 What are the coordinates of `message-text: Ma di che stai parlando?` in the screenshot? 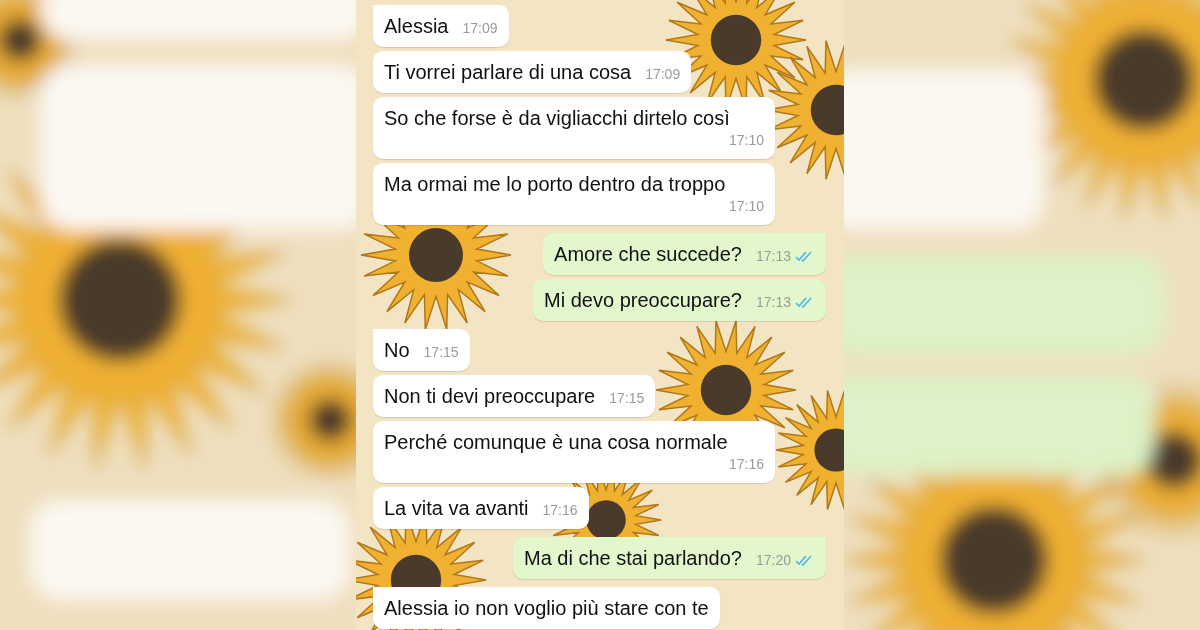 It's located at (633, 558).